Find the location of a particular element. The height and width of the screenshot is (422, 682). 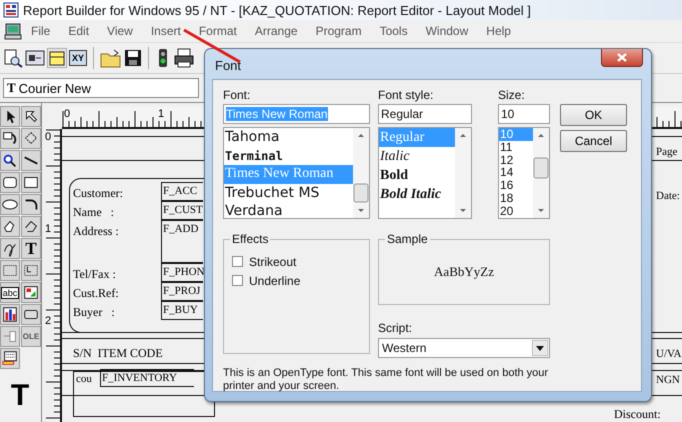

report-text: Discount: is located at coordinates (637, 414).